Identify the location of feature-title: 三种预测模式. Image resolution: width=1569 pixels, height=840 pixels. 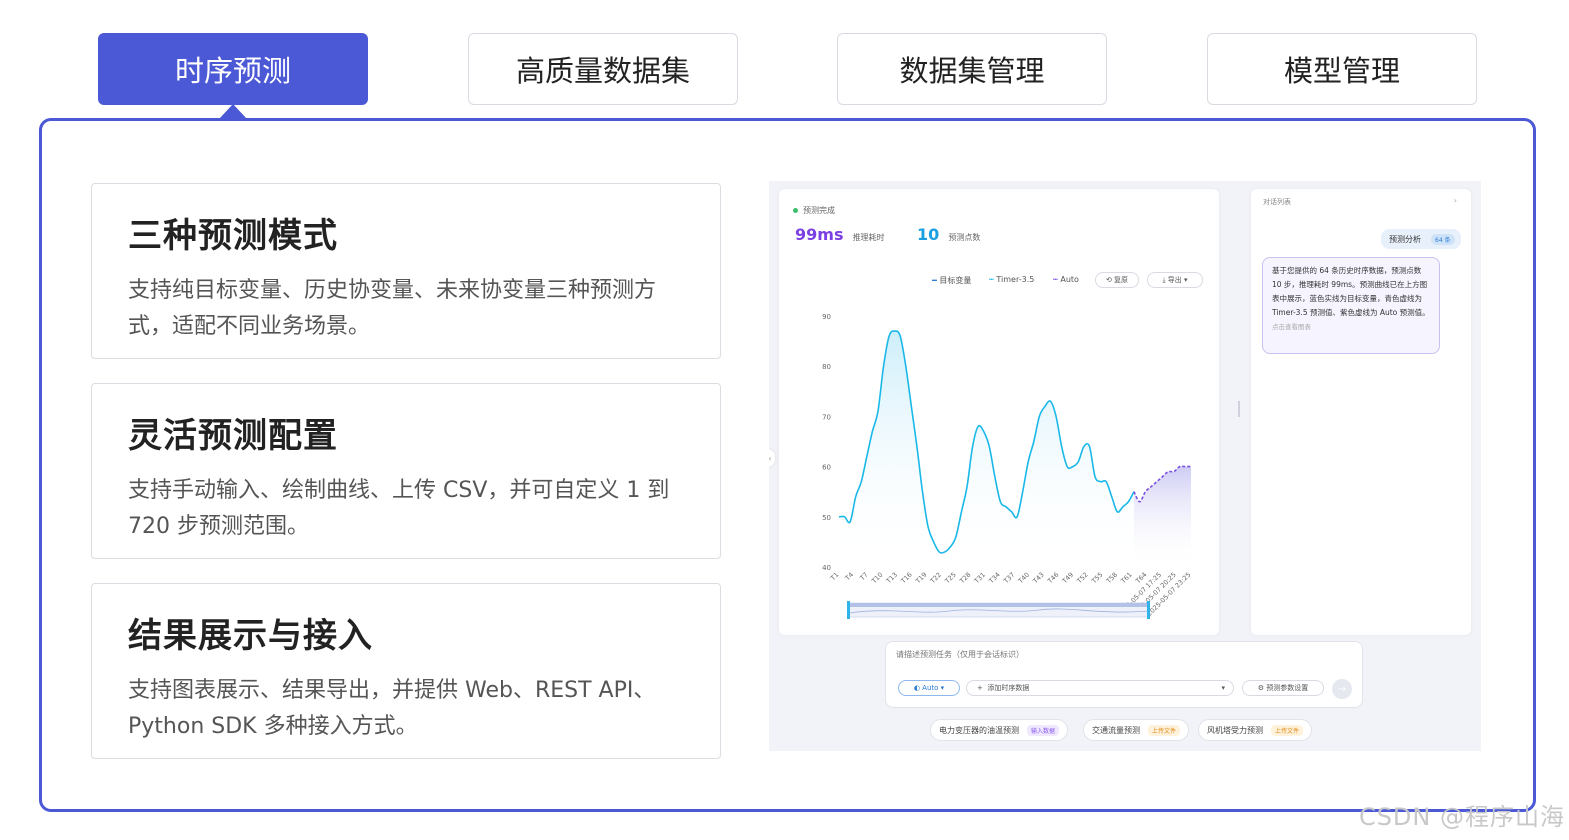
(233, 236).